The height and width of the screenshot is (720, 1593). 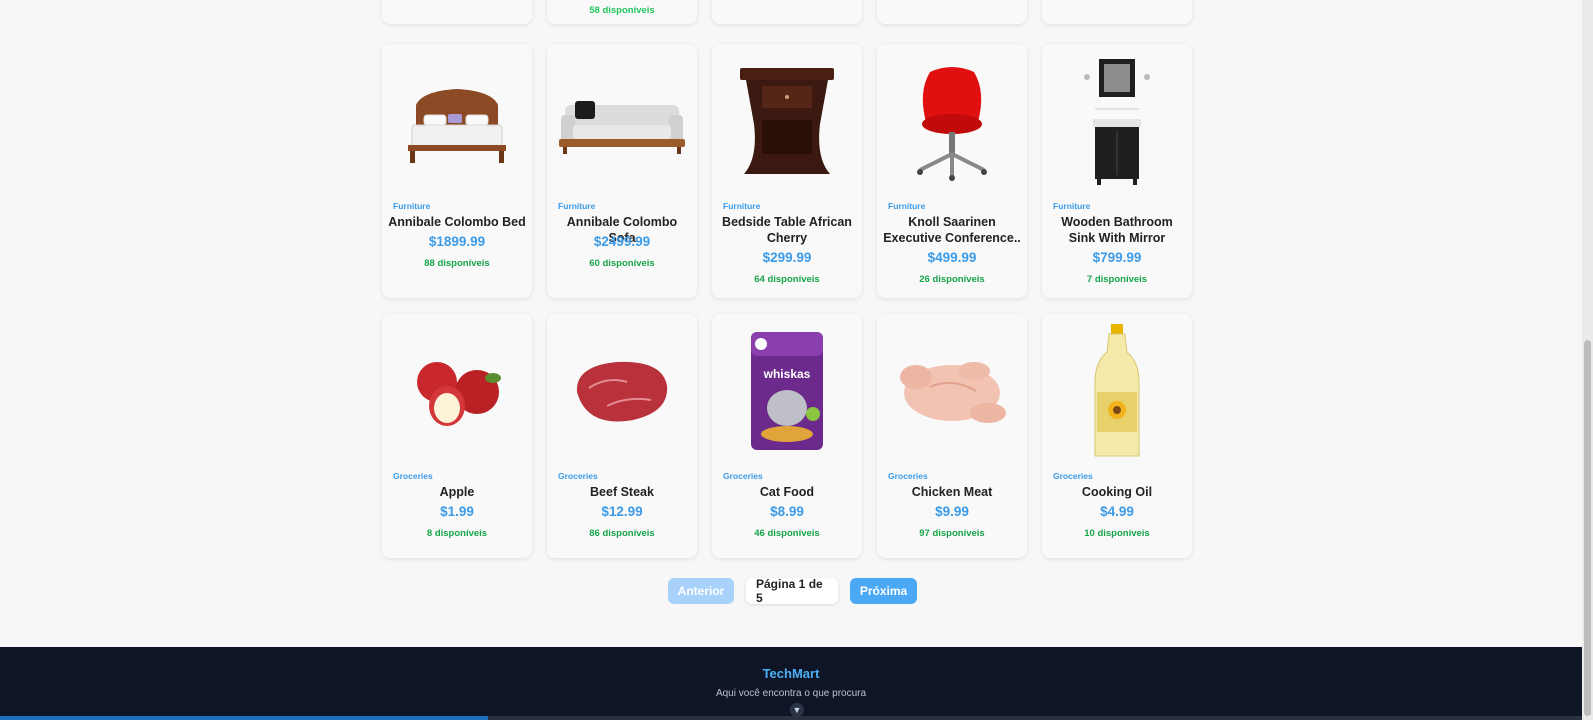 I want to click on stock-label: 26 disponíveis, so click(x=952, y=279).